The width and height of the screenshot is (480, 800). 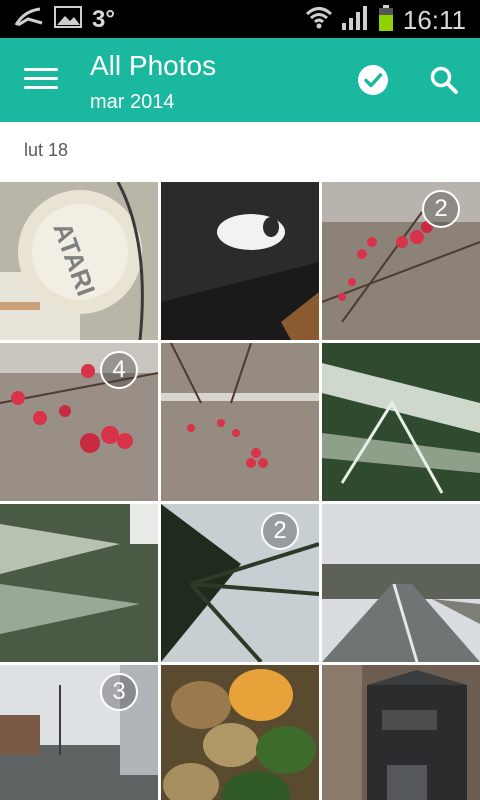 What do you see at coordinates (319, 20) in the screenshot?
I see `wifi-icon` at bounding box center [319, 20].